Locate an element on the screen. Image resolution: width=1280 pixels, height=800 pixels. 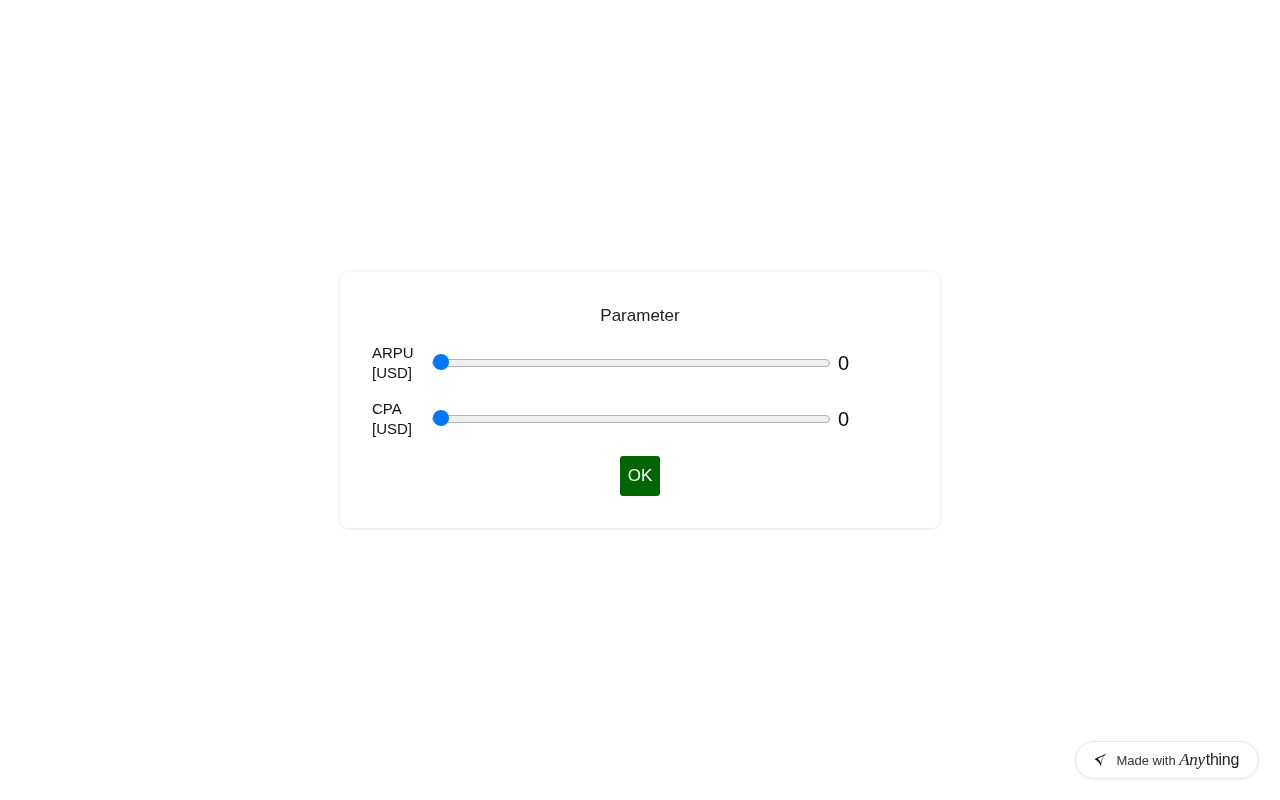
logo-icon is located at coordinates (1101, 760).